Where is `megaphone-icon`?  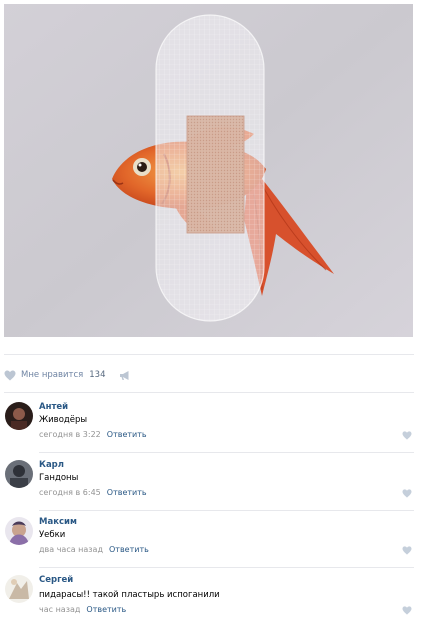 megaphone-icon is located at coordinates (125, 375).